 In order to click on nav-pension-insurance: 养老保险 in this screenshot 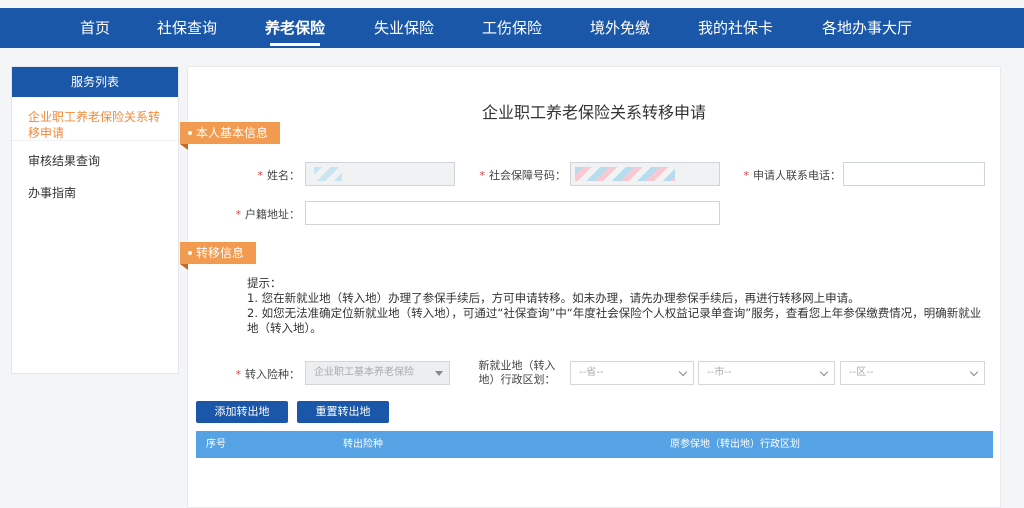, I will do `click(295, 28)`.